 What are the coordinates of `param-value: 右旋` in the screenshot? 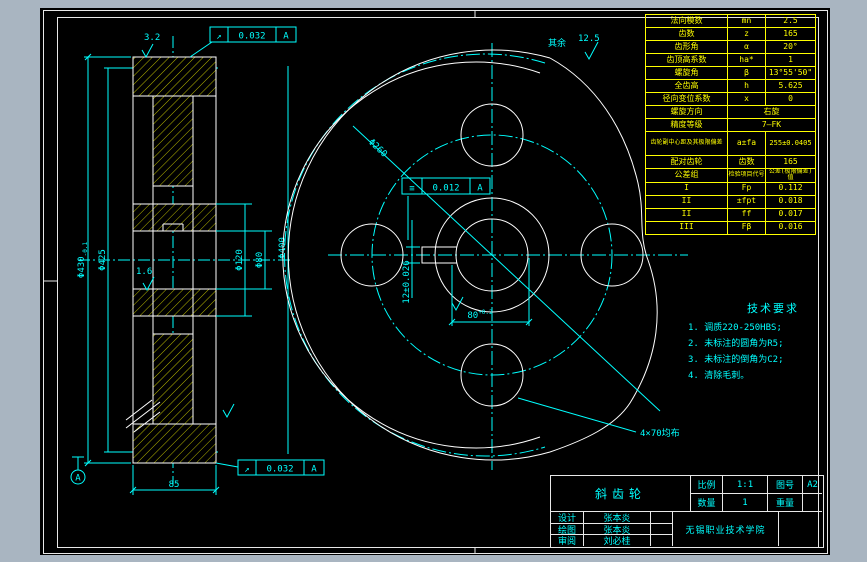 It's located at (771, 112).